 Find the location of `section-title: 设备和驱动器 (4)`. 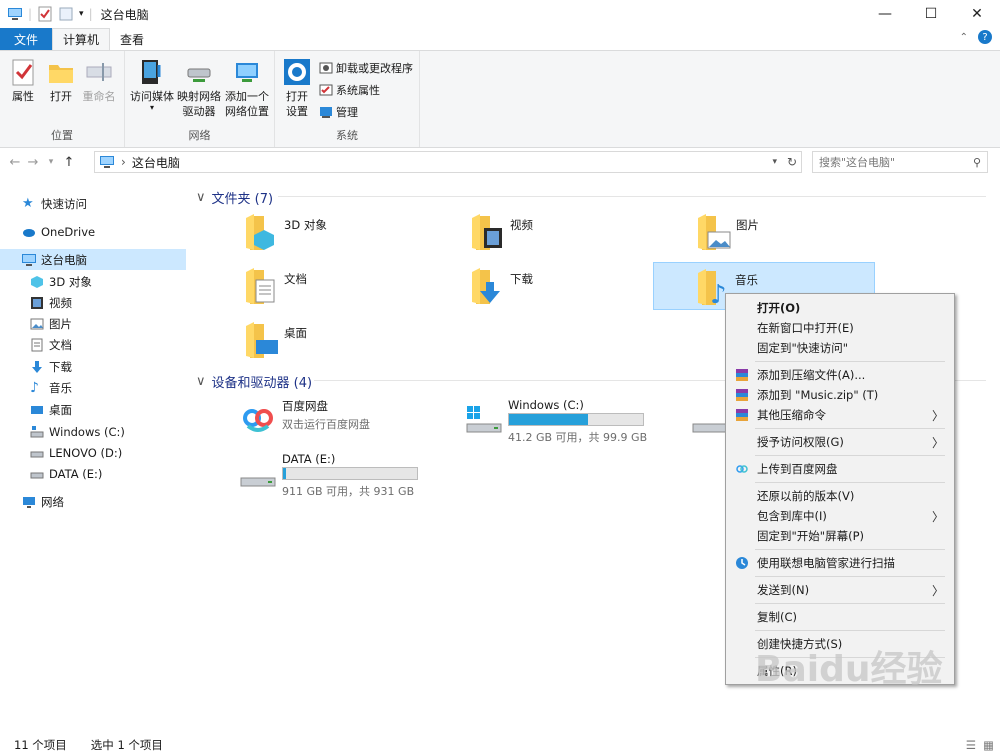

section-title: 设备和驱动器 (4) is located at coordinates (262, 383).